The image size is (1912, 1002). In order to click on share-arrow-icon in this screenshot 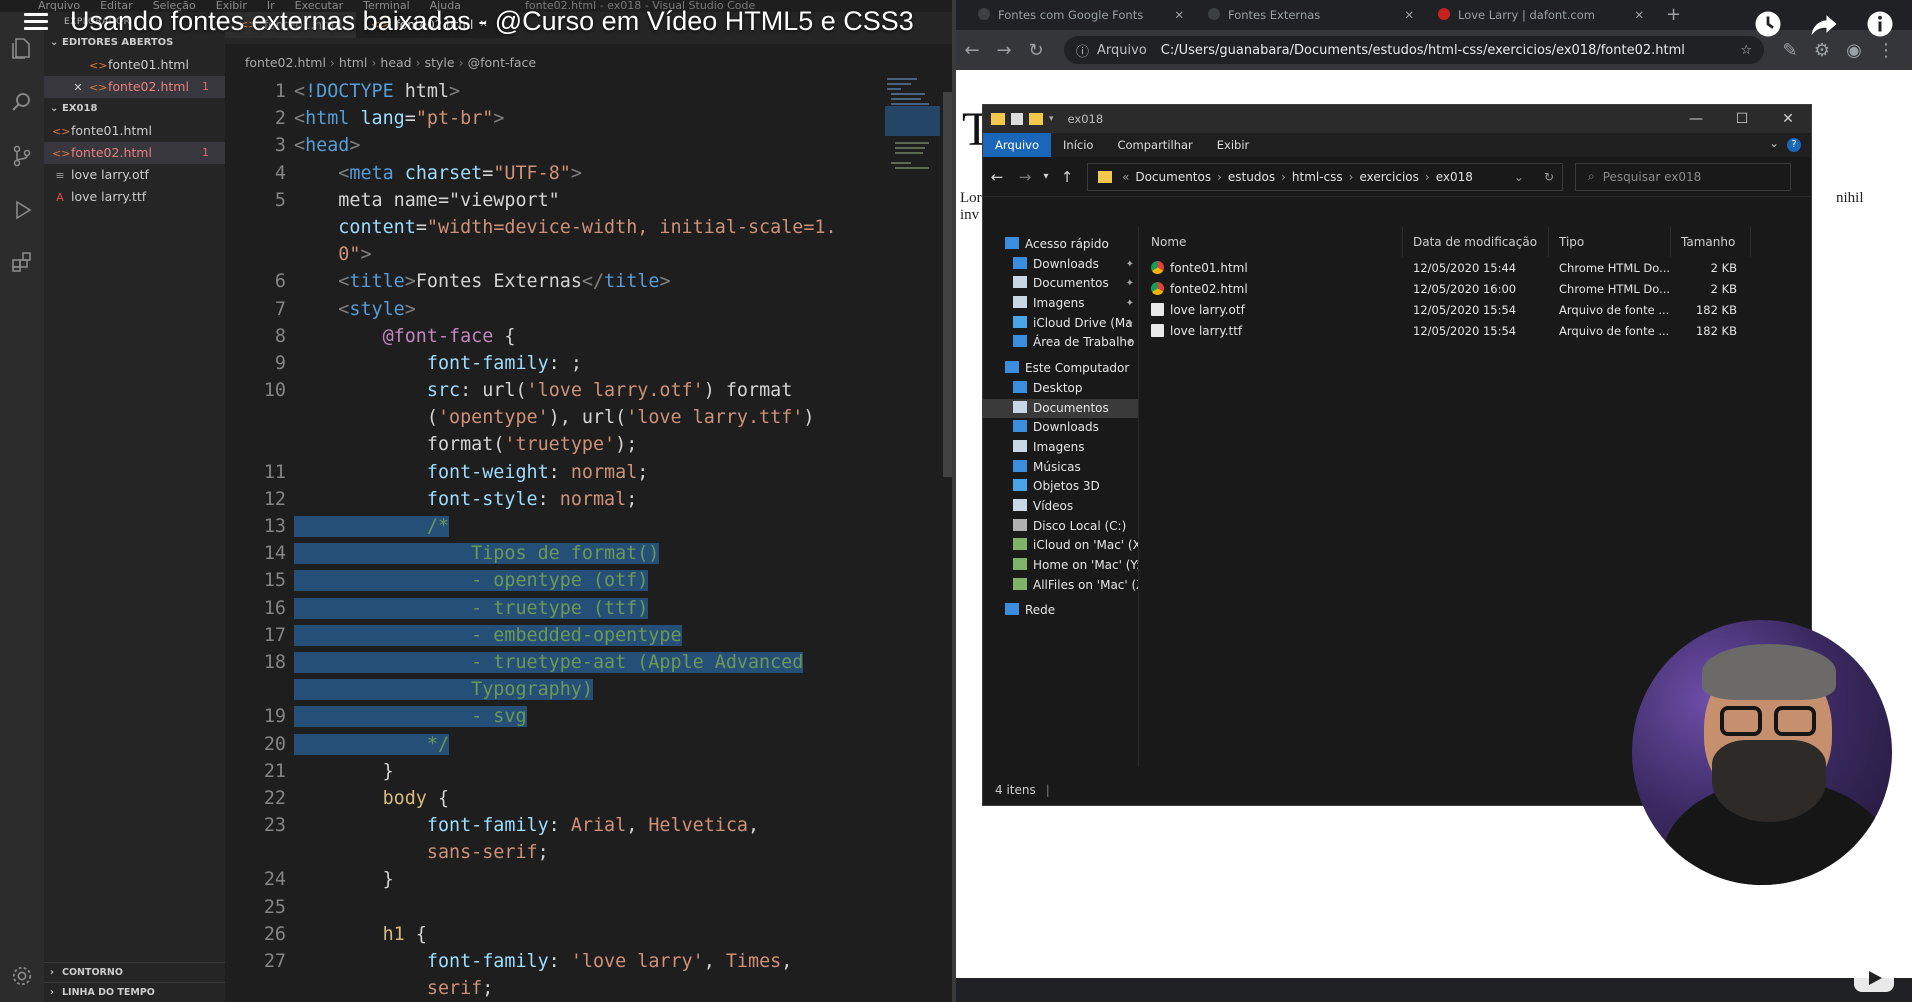, I will do `click(1824, 24)`.